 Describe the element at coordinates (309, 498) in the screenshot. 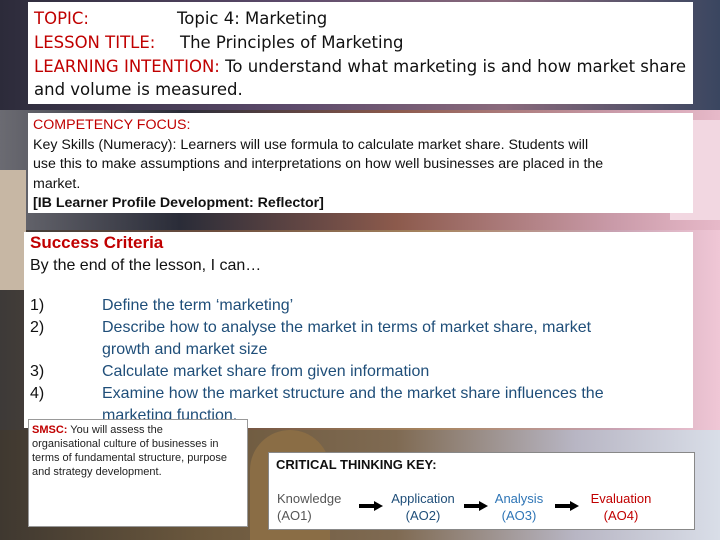

I see `stage-name: Knowledge` at that location.